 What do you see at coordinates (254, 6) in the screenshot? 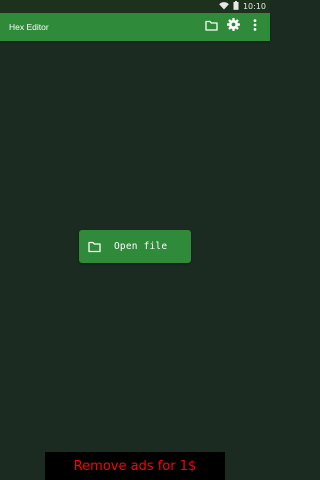
I see `status-time: 10:10` at bounding box center [254, 6].